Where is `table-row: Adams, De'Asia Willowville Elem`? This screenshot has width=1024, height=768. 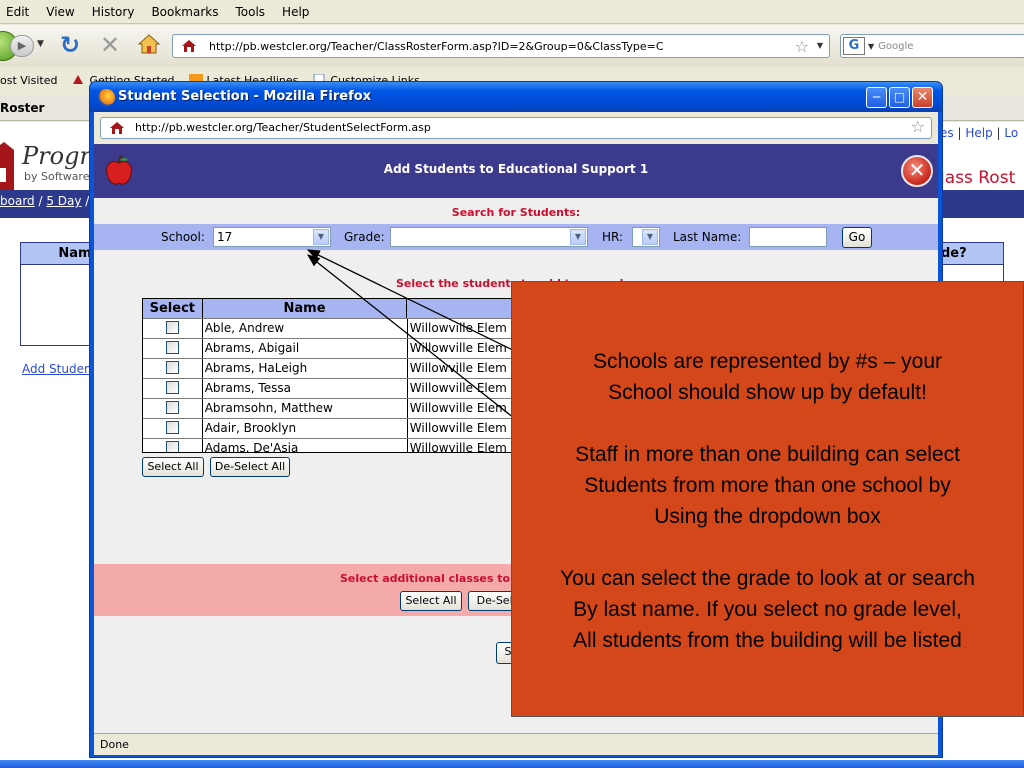
table-row: Adams, De'Asia Willowville Elem is located at coordinates (357, 445).